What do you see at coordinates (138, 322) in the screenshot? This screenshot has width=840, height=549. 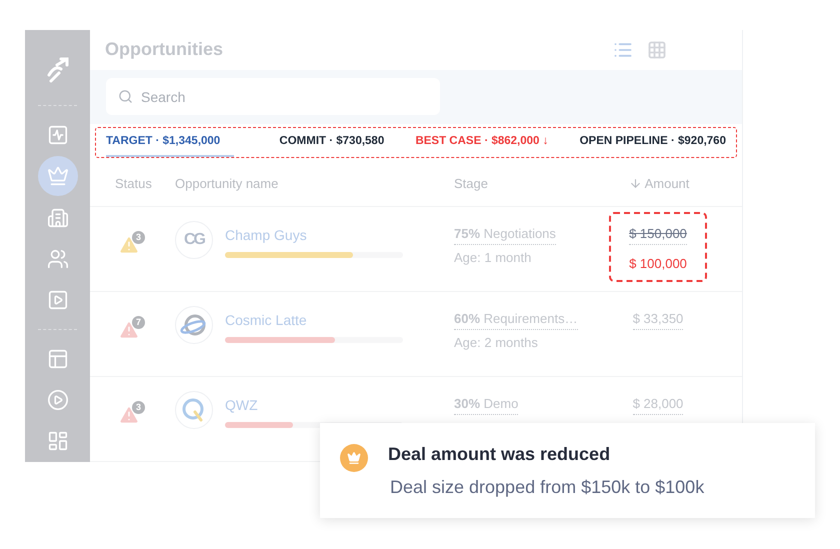 I see `alert-count-badge: 7` at bounding box center [138, 322].